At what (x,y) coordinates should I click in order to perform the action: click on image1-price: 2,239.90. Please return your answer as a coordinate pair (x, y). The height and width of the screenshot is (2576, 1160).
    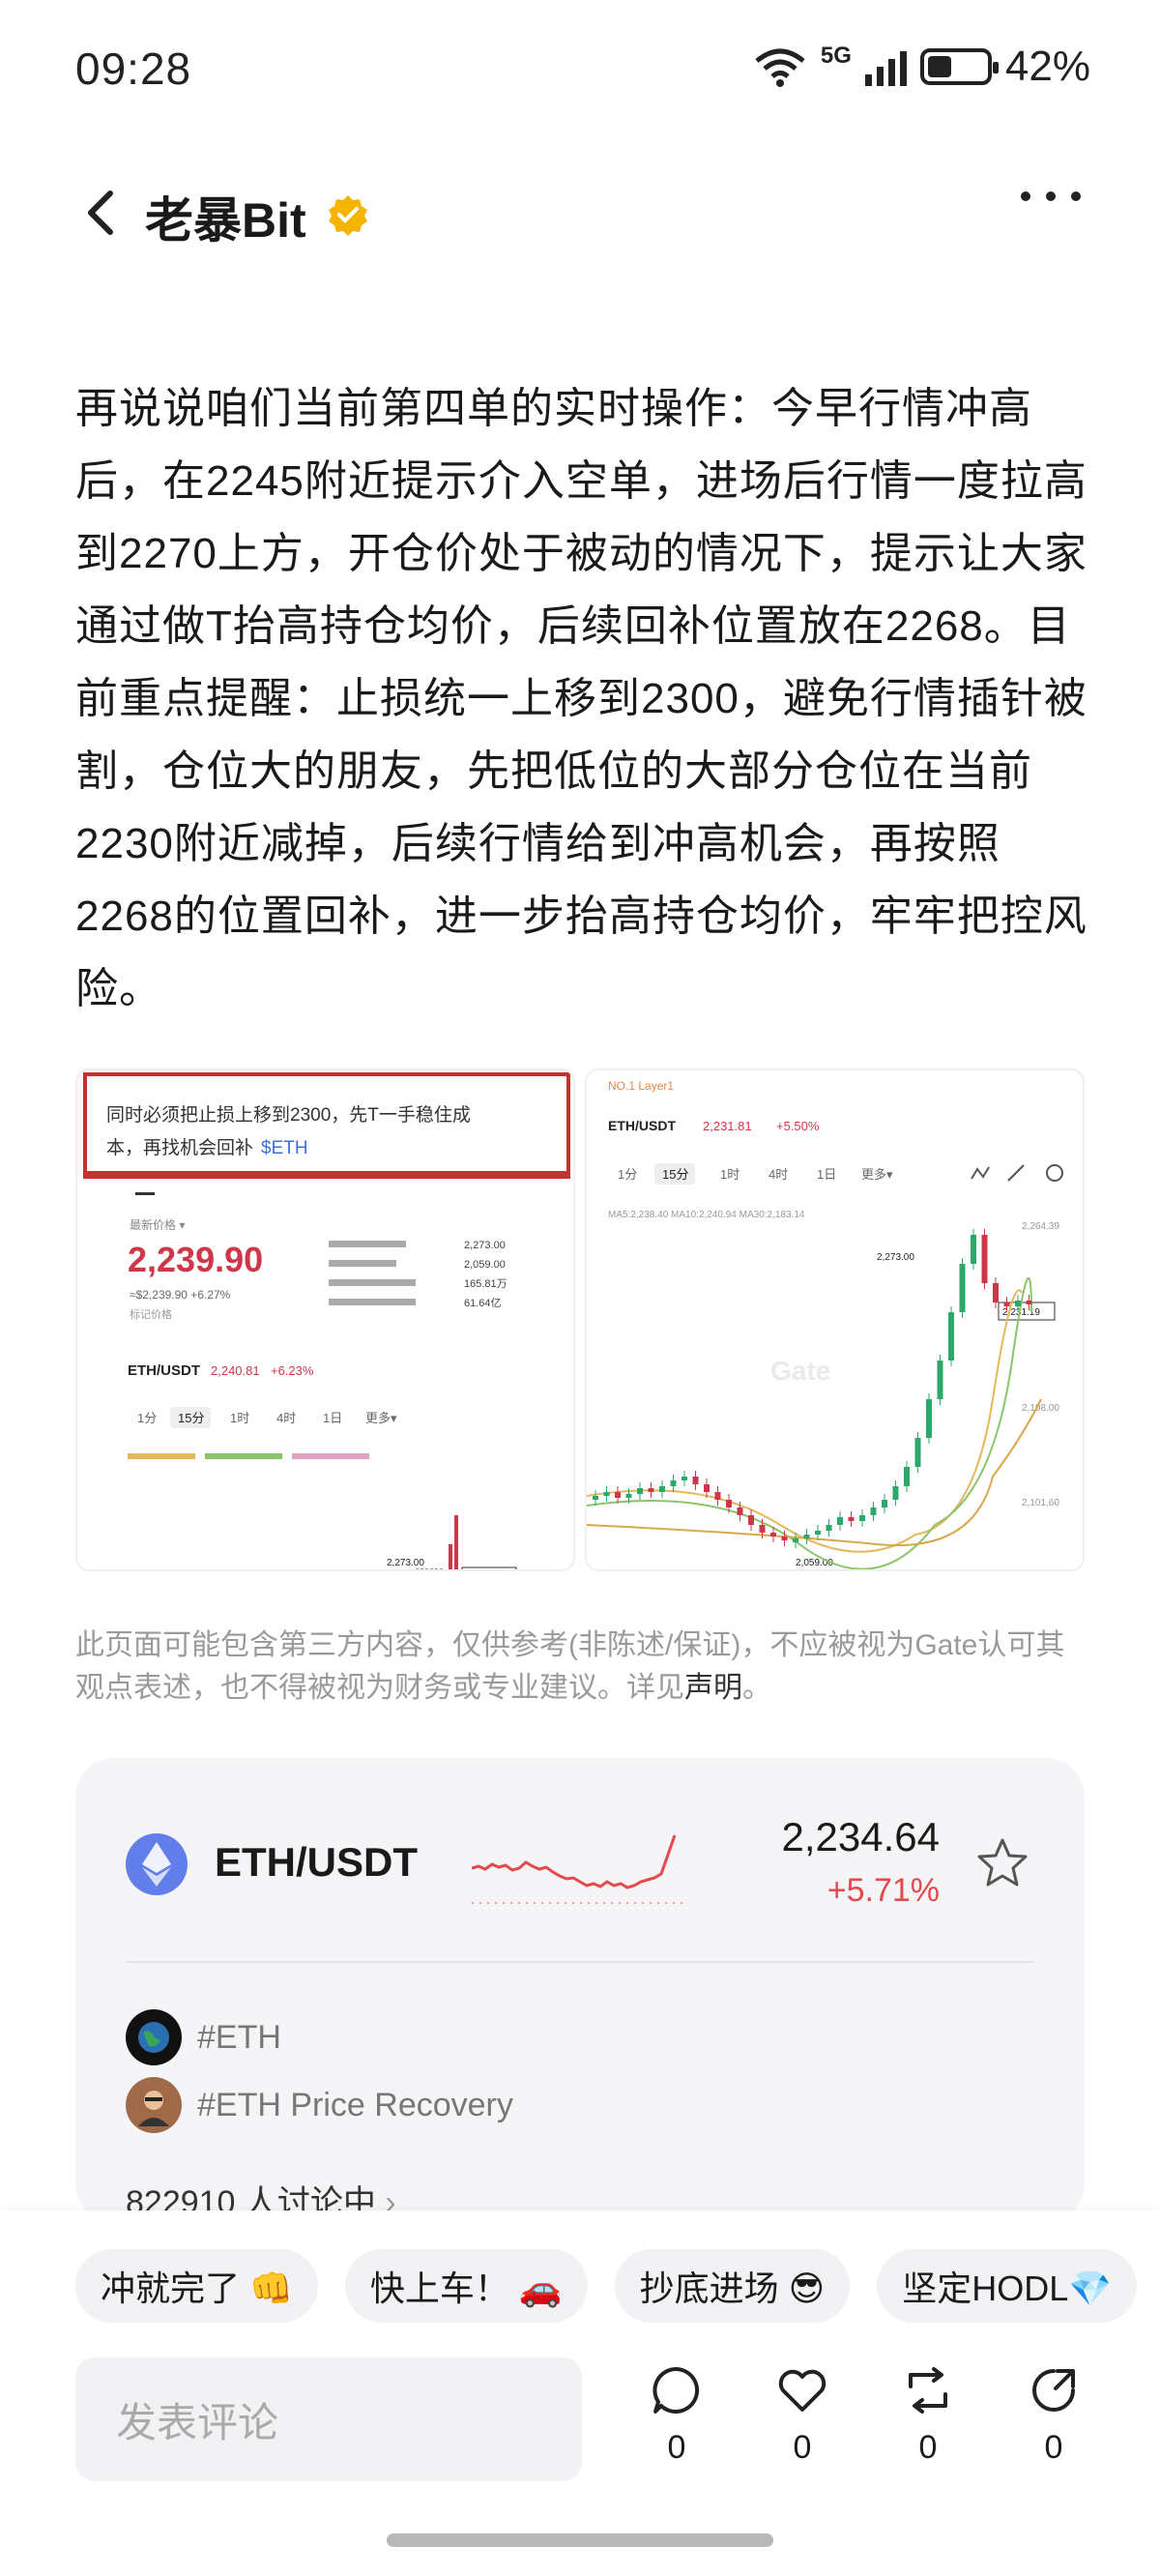
    Looking at the image, I should click on (196, 1259).